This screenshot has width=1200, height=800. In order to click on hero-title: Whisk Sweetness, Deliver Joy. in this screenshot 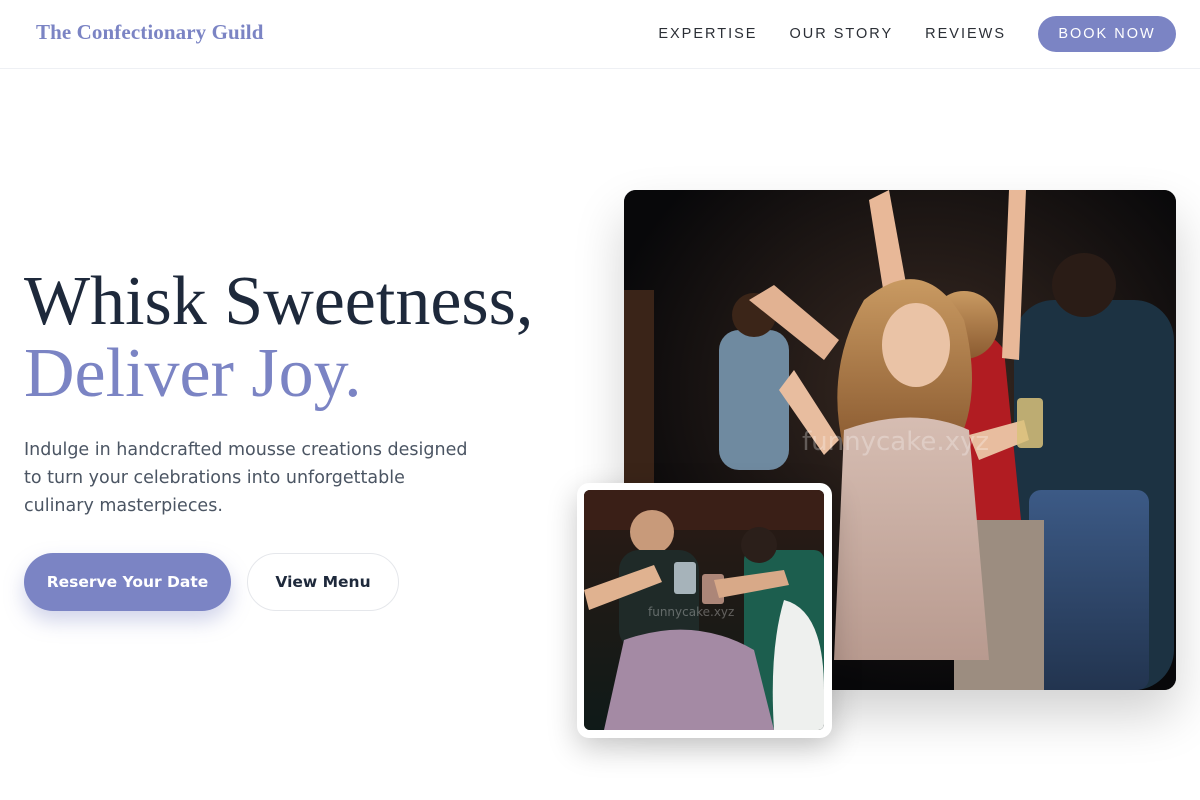, I will do `click(278, 338)`.